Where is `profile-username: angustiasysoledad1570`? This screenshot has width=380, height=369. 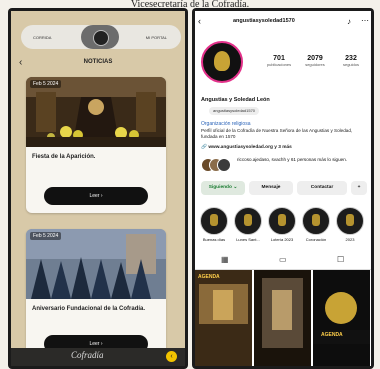 profile-username: angustiasysoledad1570 is located at coordinates (264, 21).